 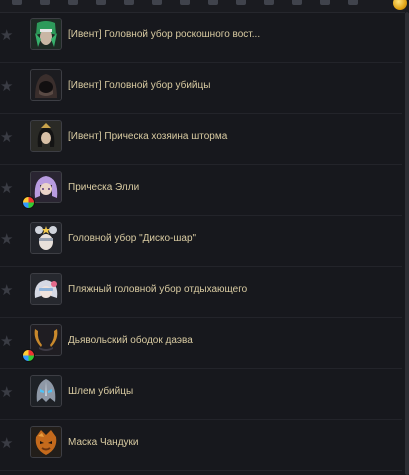 I want to click on scrollbar, so click(x=407, y=243).